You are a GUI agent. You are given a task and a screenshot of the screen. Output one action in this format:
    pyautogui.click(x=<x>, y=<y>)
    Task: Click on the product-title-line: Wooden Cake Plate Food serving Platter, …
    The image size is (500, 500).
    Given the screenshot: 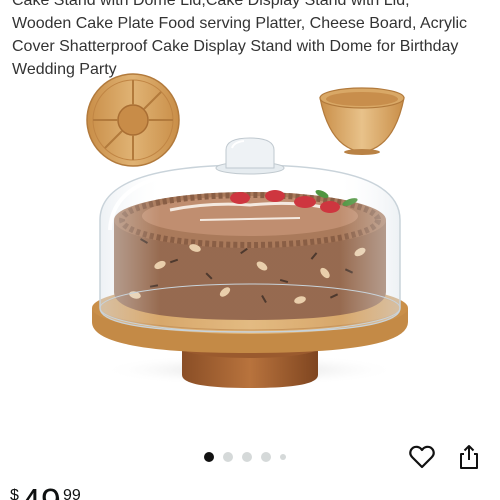 What is the action you would take?
    pyautogui.click(x=240, y=23)
    